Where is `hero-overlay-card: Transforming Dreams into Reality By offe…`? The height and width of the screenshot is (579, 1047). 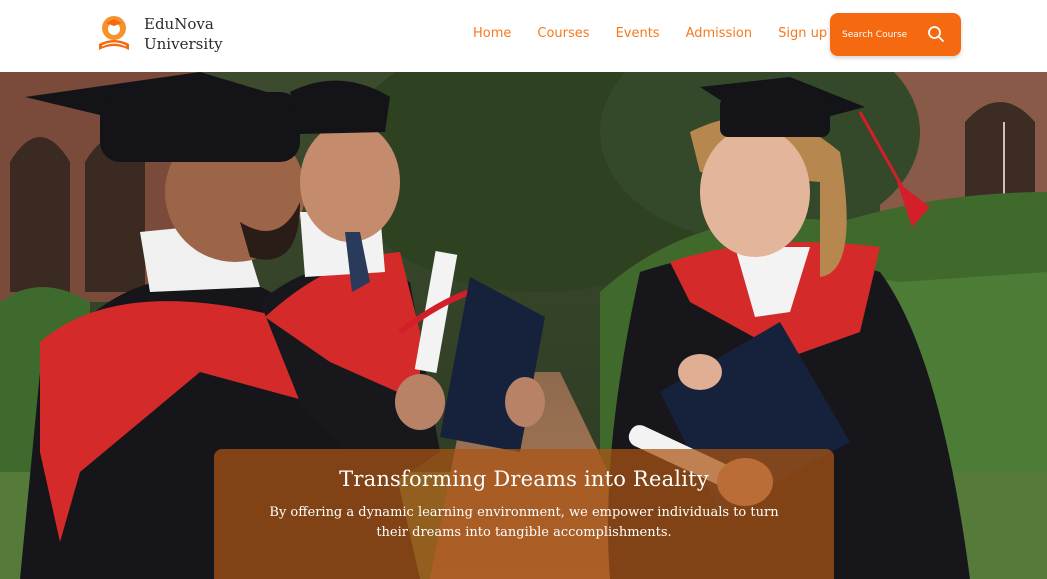 hero-overlay-card: Transforming Dreams into Reality By offe… is located at coordinates (524, 514).